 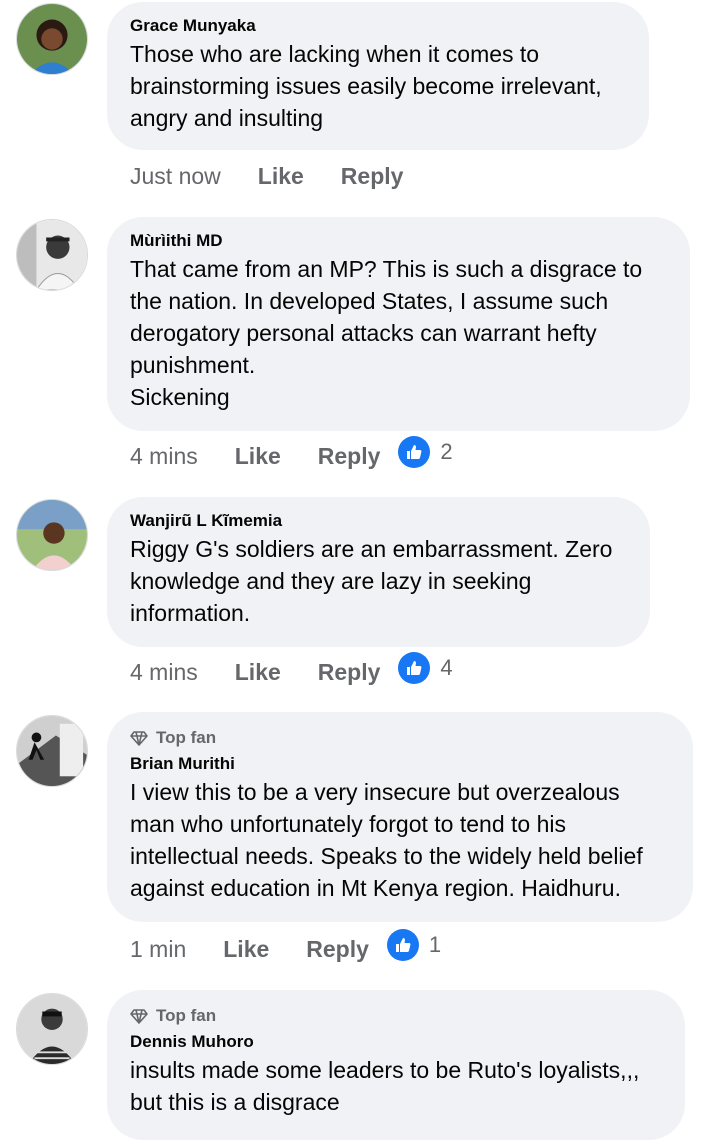 What do you see at coordinates (377, 26) in the screenshot?
I see `comment-author-name: Grace Munyaka` at bounding box center [377, 26].